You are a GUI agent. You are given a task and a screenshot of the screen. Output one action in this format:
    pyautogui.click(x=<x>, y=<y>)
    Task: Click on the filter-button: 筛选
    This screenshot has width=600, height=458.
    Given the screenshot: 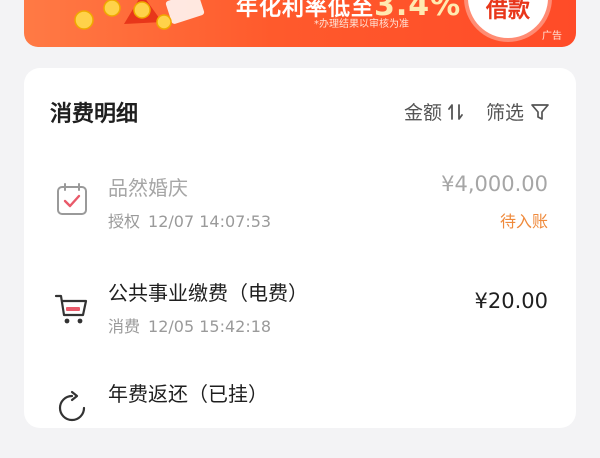 What is the action you would take?
    pyautogui.click(x=518, y=111)
    